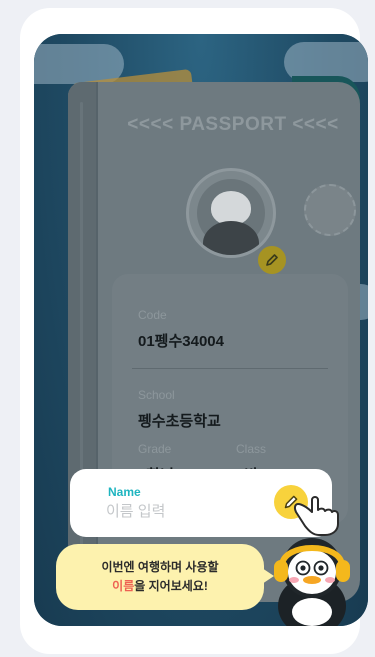 Image resolution: width=375 pixels, height=657 pixels. What do you see at coordinates (160, 577) in the screenshot?
I see `speech-text: 이번엔 여행하며 사용할 이름을 지어보세요!` at bounding box center [160, 577].